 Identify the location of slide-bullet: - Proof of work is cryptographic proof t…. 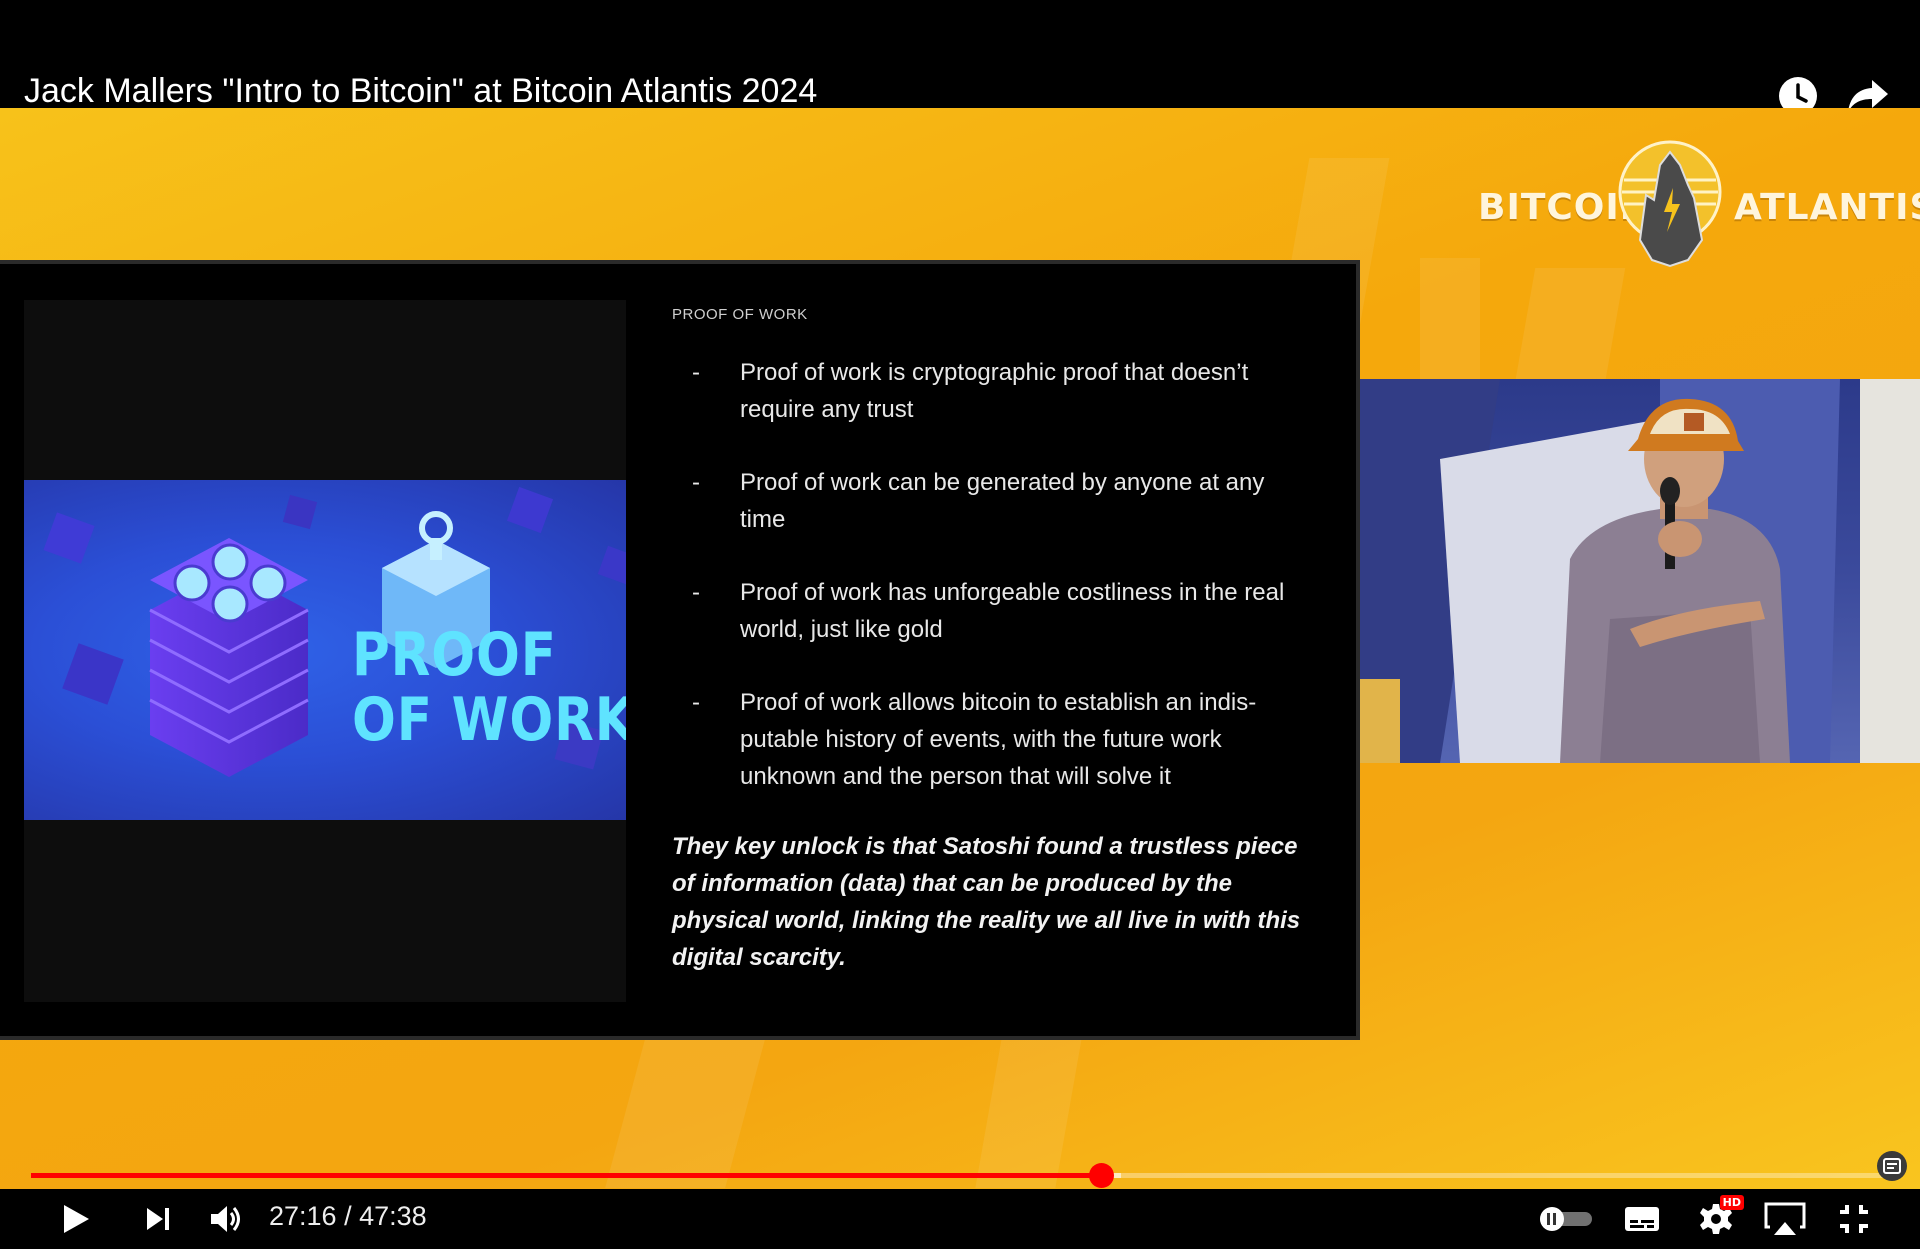
(1002, 391).